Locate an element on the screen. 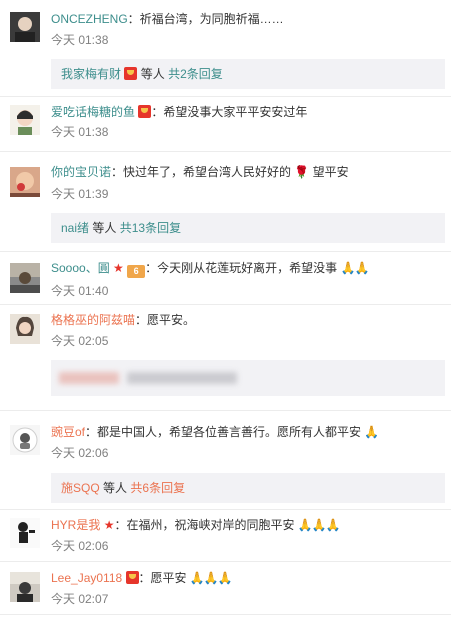  reply-user-link: nai绪 is located at coordinates (75, 228).